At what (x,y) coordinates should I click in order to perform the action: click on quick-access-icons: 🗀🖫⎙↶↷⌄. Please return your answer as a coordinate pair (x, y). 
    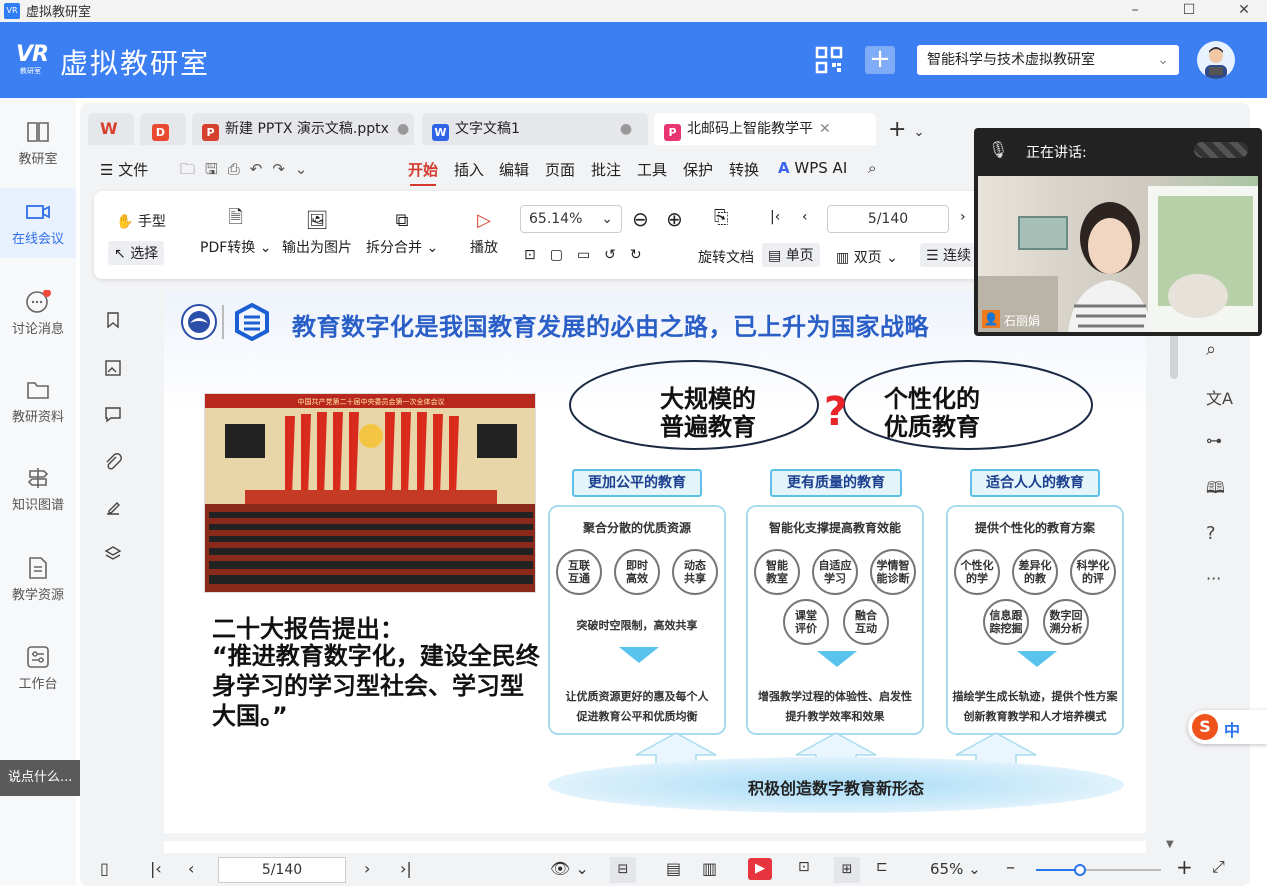
    Looking at the image, I should click on (249, 171).